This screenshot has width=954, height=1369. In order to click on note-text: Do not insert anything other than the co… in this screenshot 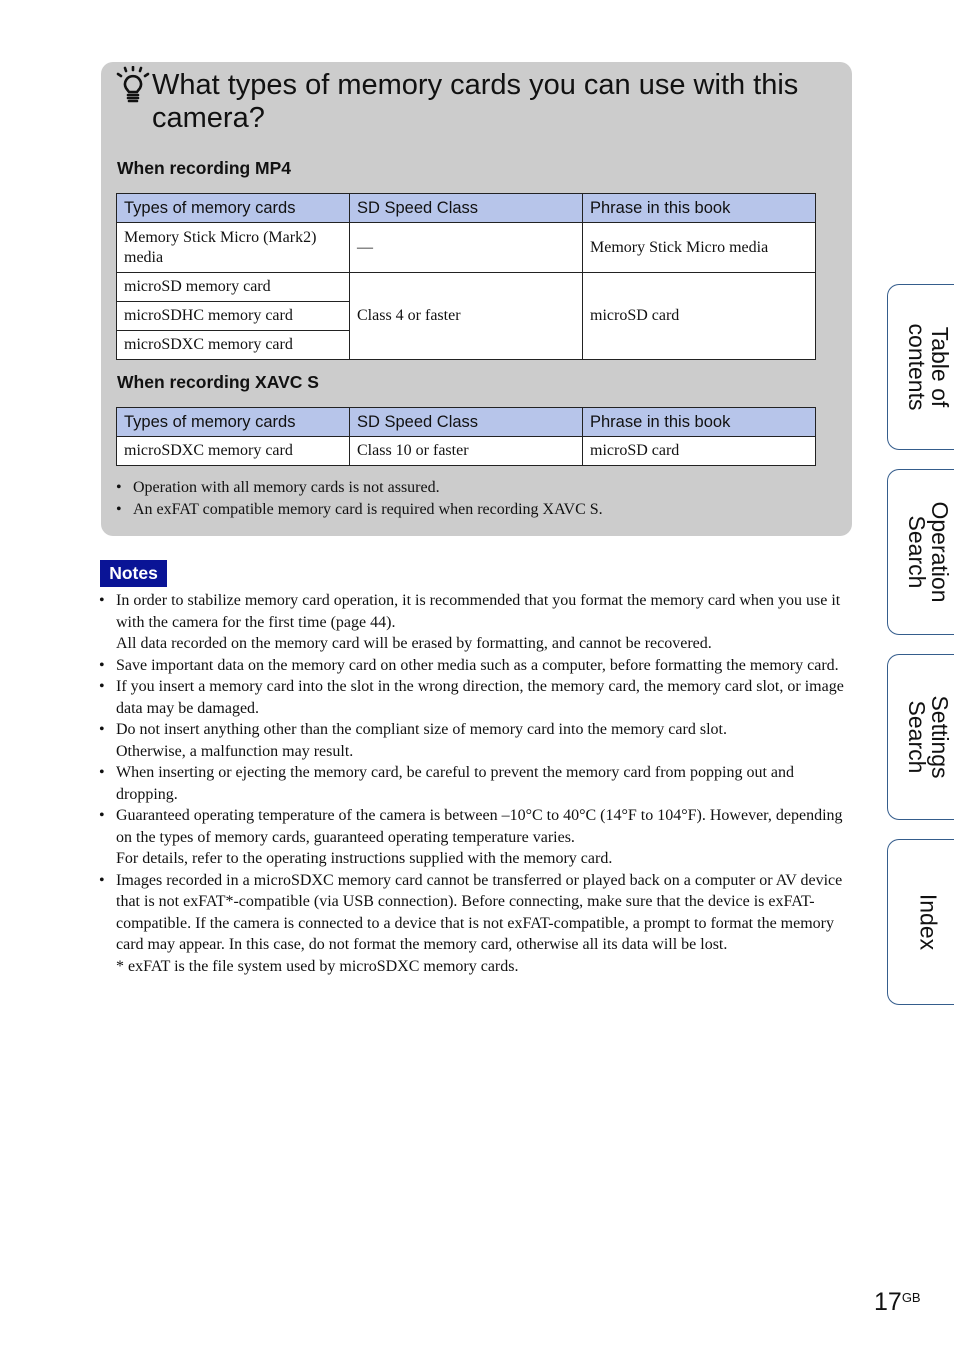, I will do `click(421, 729)`.